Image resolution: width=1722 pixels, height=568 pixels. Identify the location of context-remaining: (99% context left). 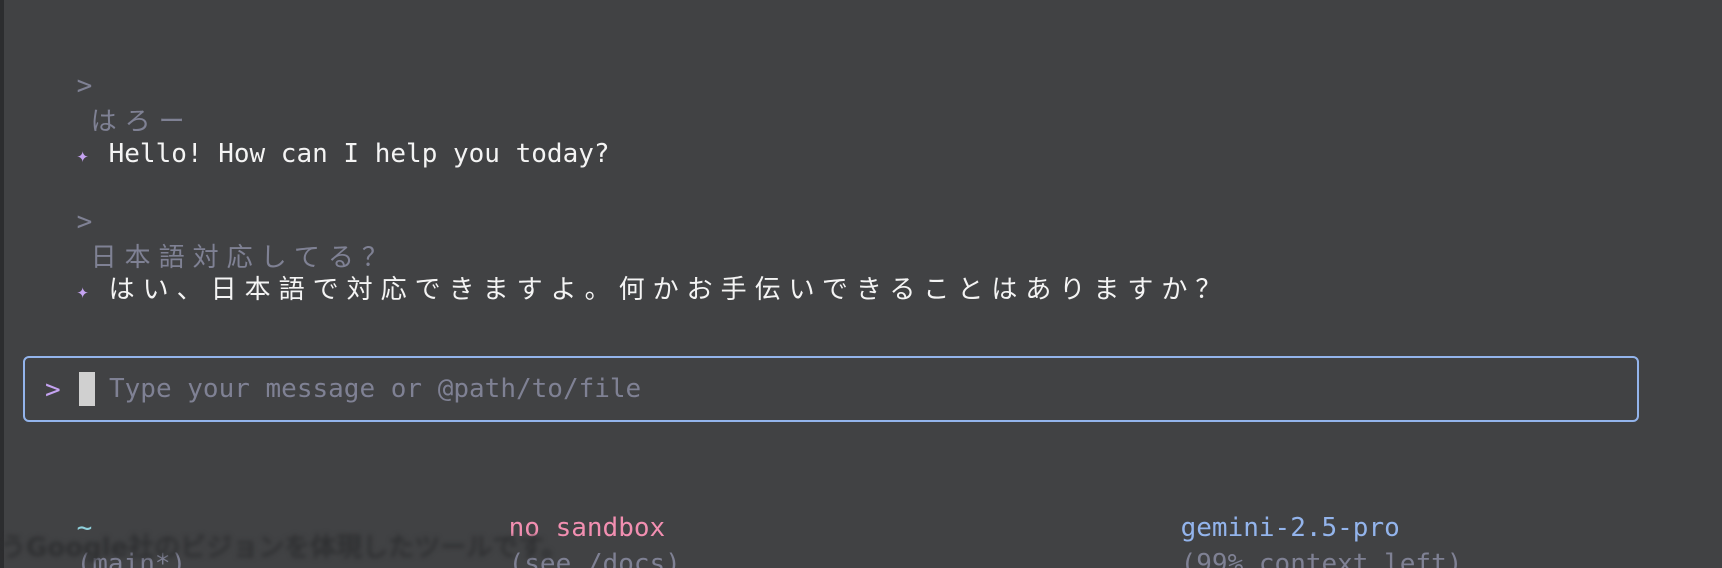
(1321, 558).